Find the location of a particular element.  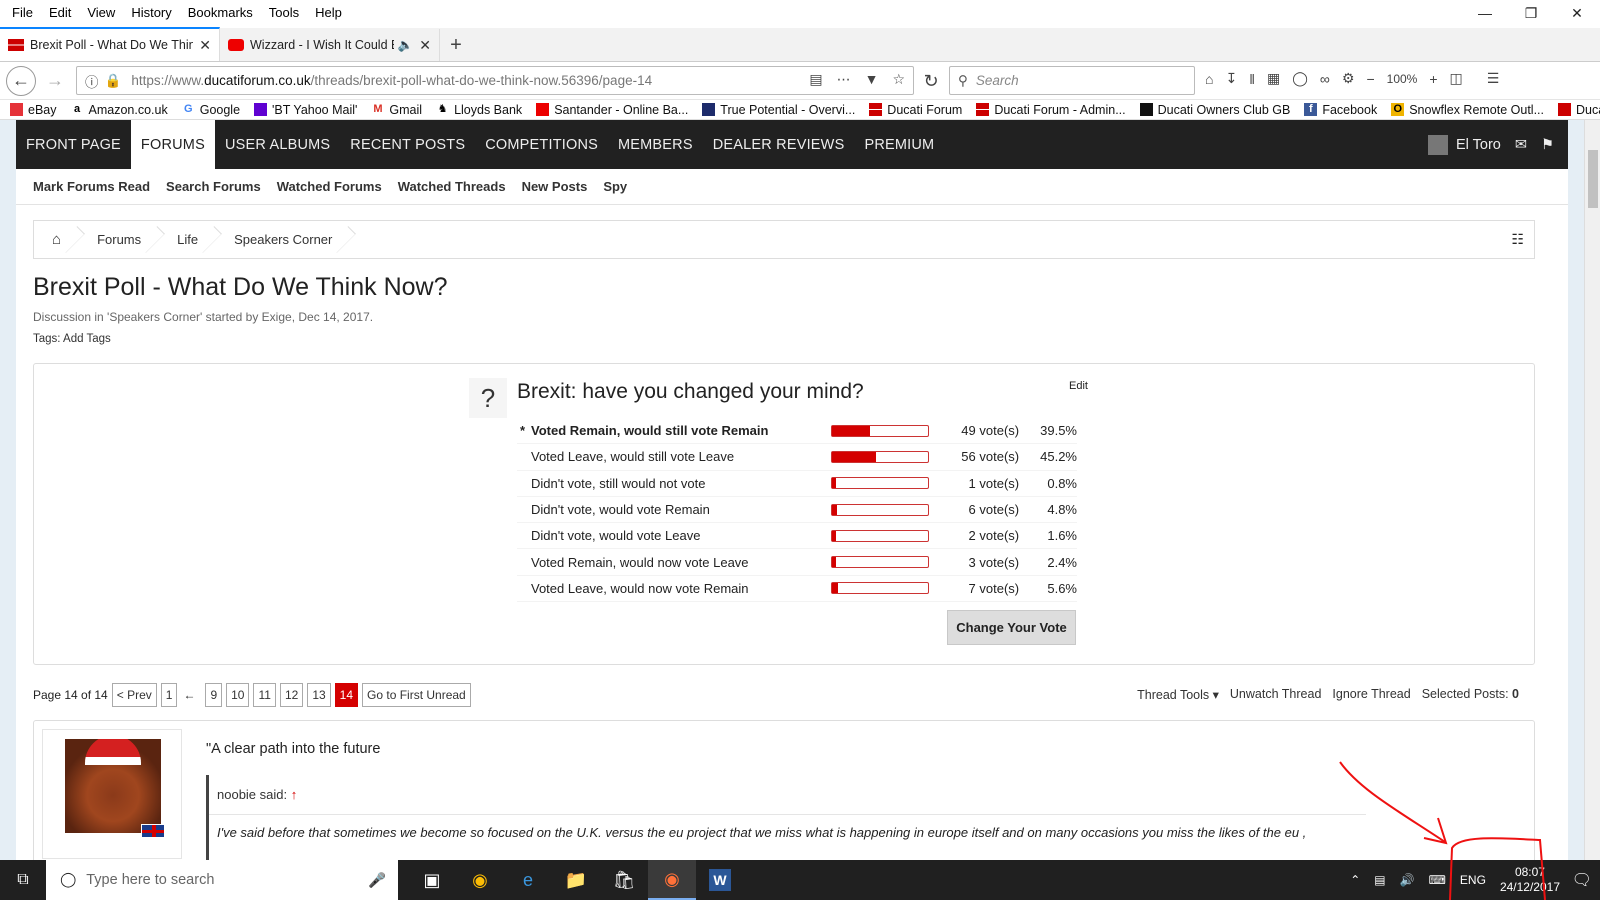

page-link: 12 is located at coordinates (291, 694).